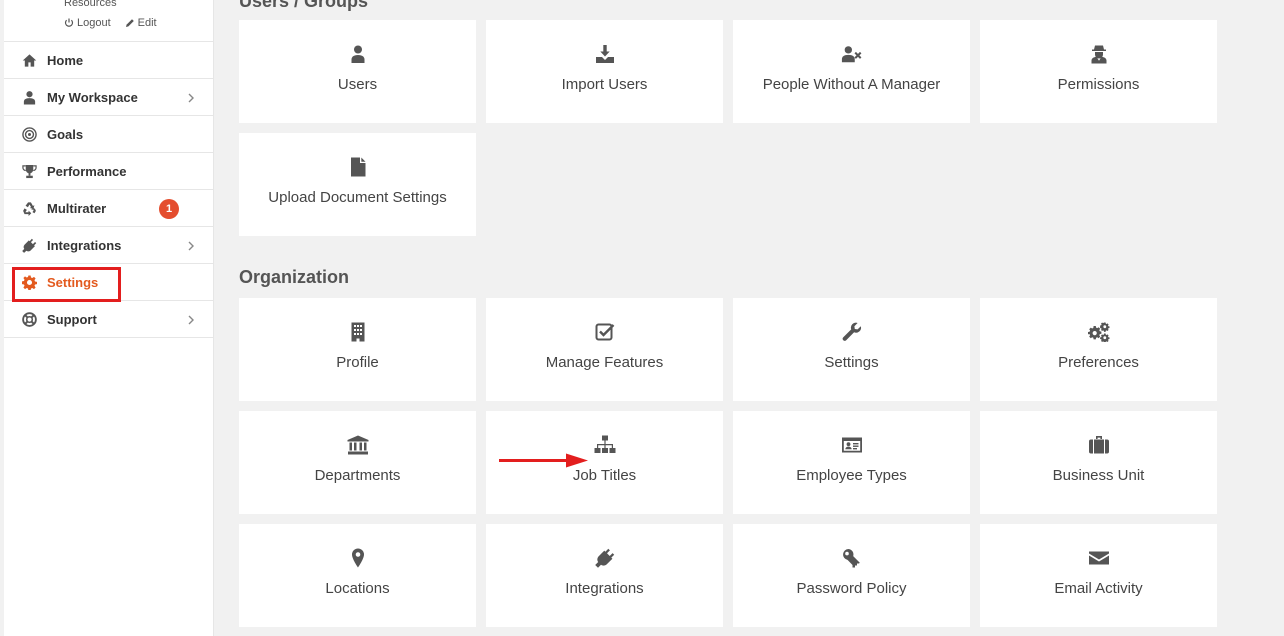 Image resolution: width=1284 pixels, height=636 pixels. Describe the element at coordinates (604, 362) in the screenshot. I see `tile-label: Manage Features` at that location.